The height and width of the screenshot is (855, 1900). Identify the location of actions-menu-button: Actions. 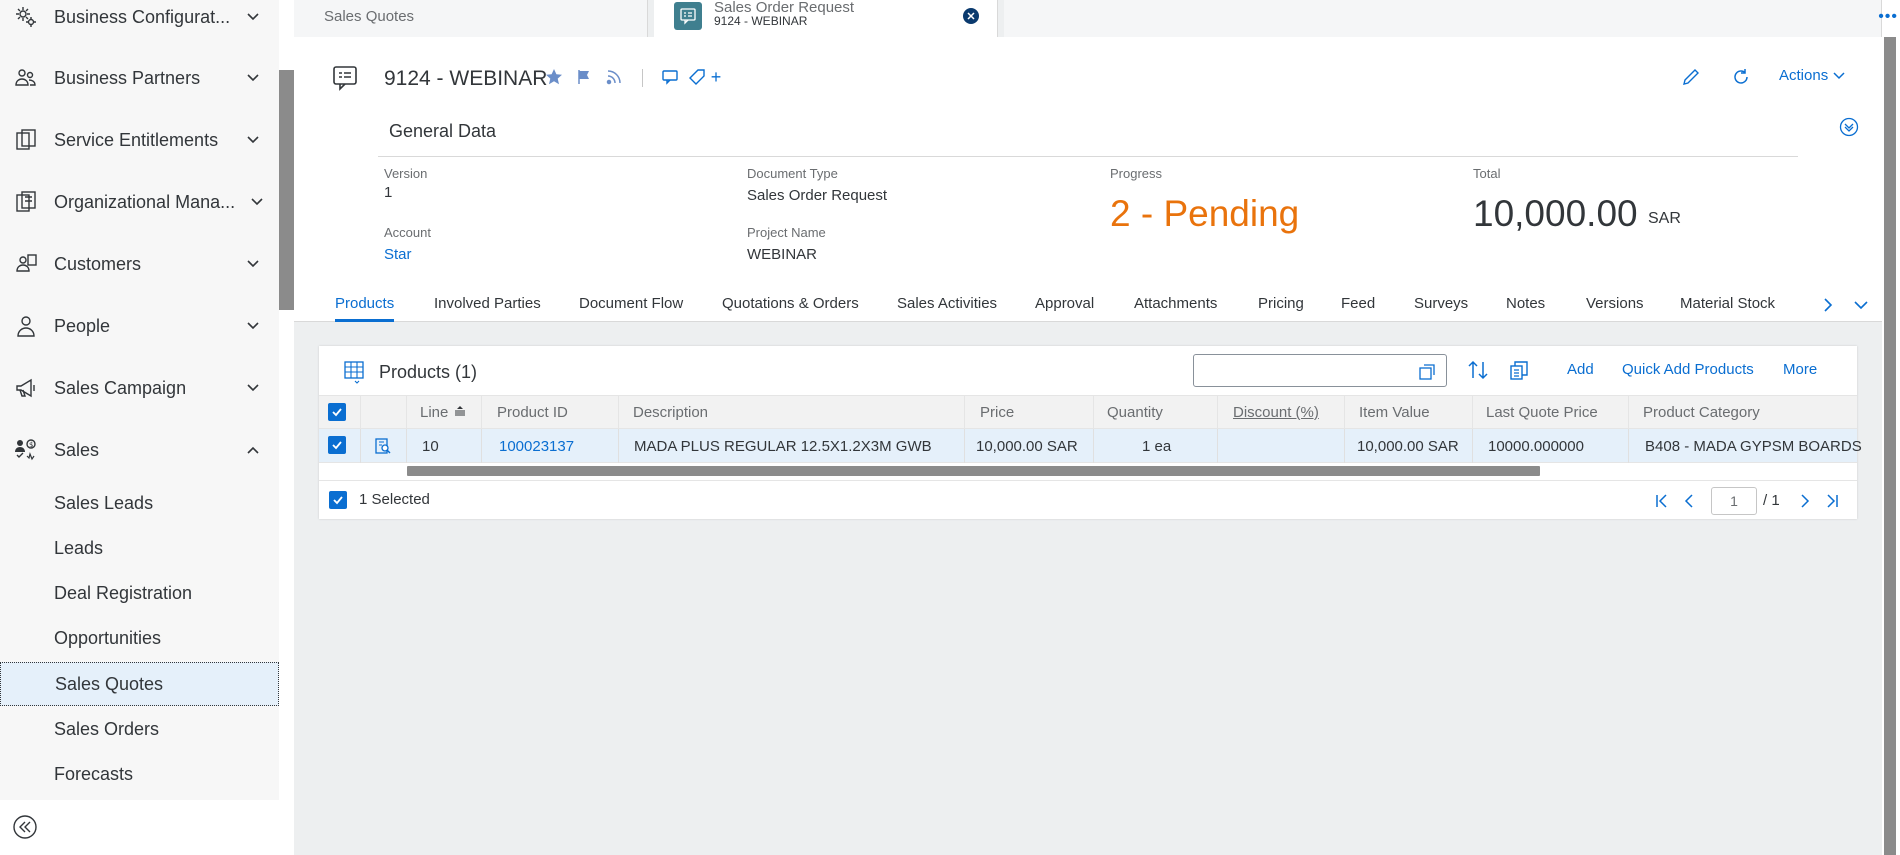
(1812, 75).